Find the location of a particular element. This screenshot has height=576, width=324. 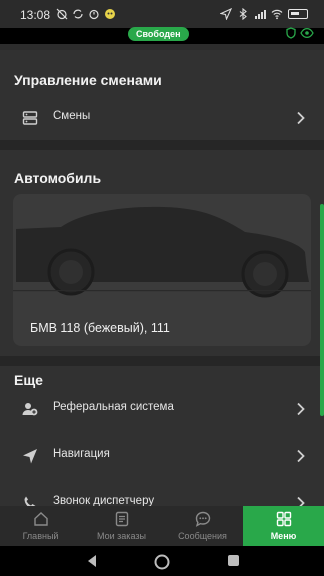

car-name: БМВ 118 (бежевый), 111 is located at coordinates (100, 328).